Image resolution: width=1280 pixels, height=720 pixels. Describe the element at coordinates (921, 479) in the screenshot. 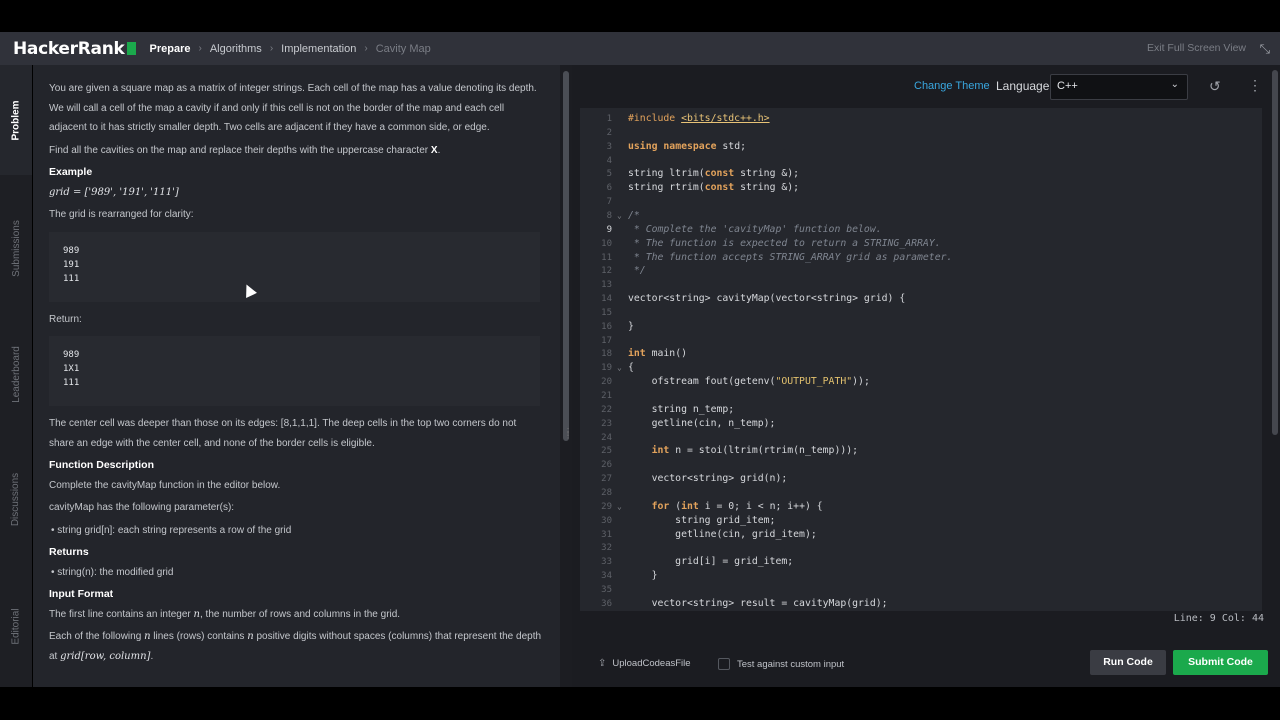

I see `code-line: 27 vector<string> grid(n);` at that location.